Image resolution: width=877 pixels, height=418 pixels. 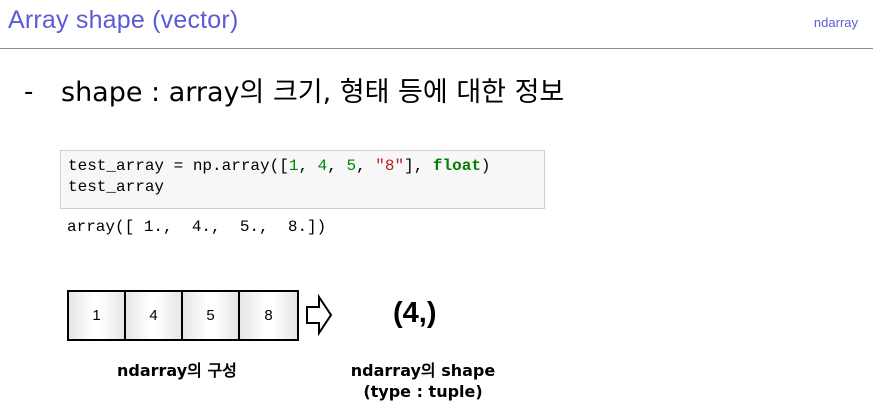 What do you see at coordinates (319, 315) in the screenshot?
I see `right-arrow-icon` at bounding box center [319, 315].